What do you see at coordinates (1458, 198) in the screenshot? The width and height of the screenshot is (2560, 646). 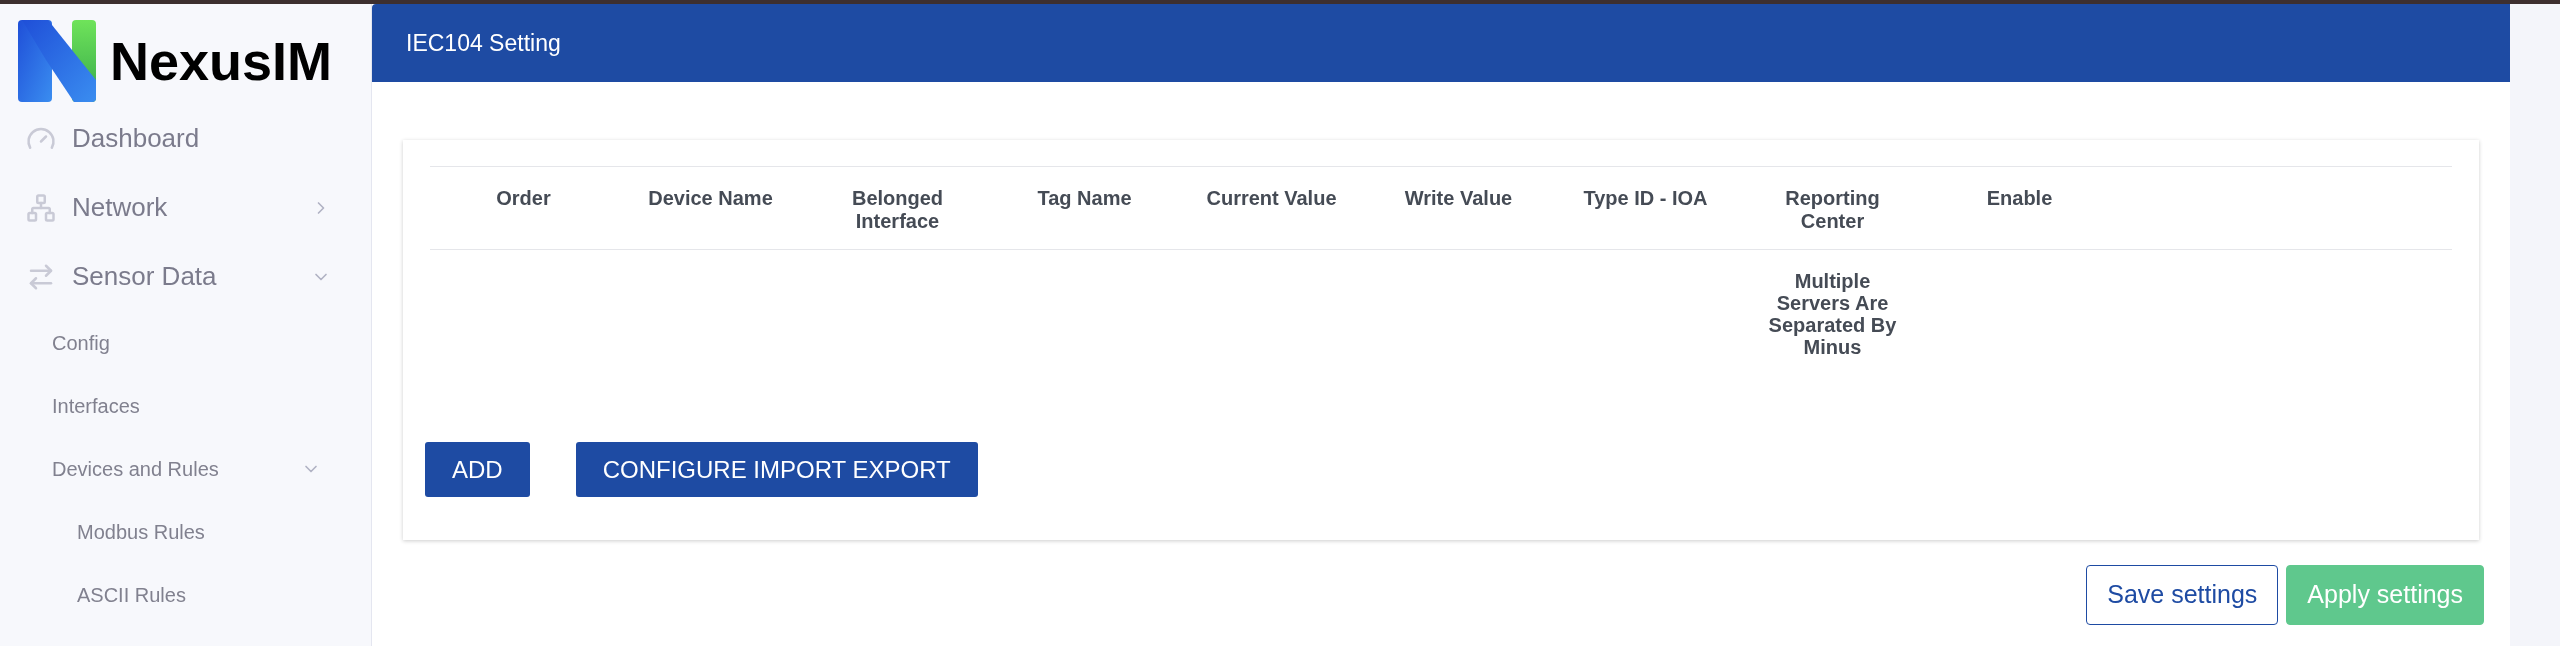 I see `column-header: Write Value` at bounding box center [1458, 198].